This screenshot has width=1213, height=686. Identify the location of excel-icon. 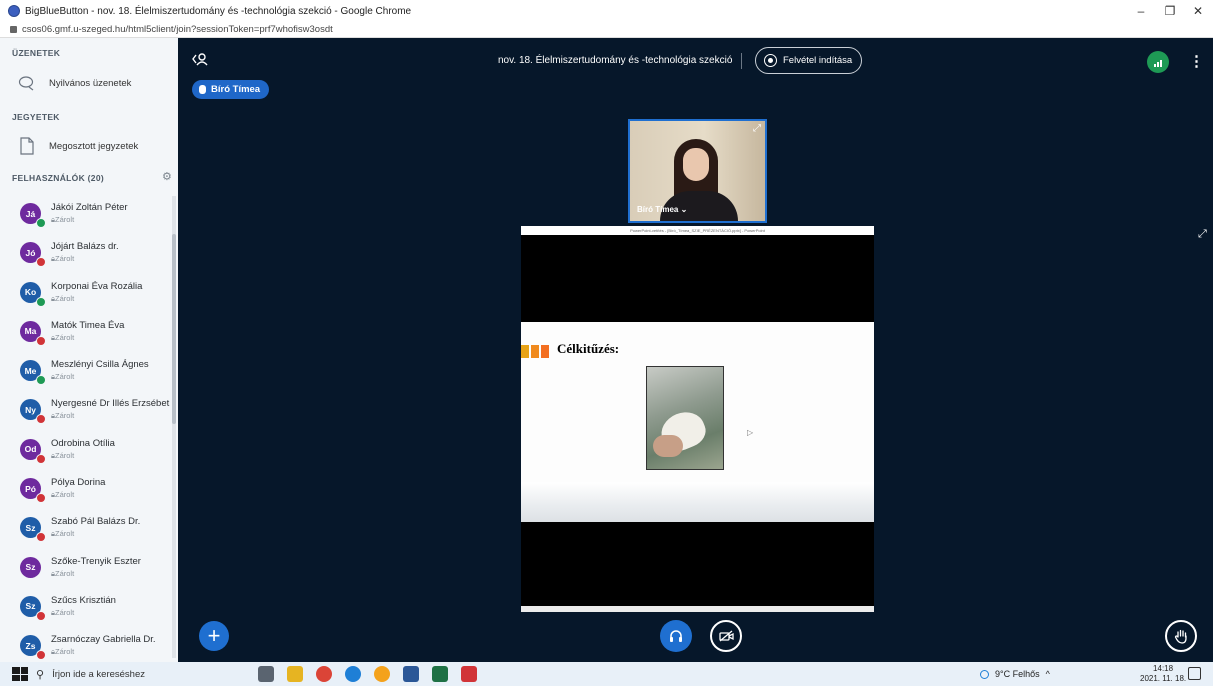
(440, 674).